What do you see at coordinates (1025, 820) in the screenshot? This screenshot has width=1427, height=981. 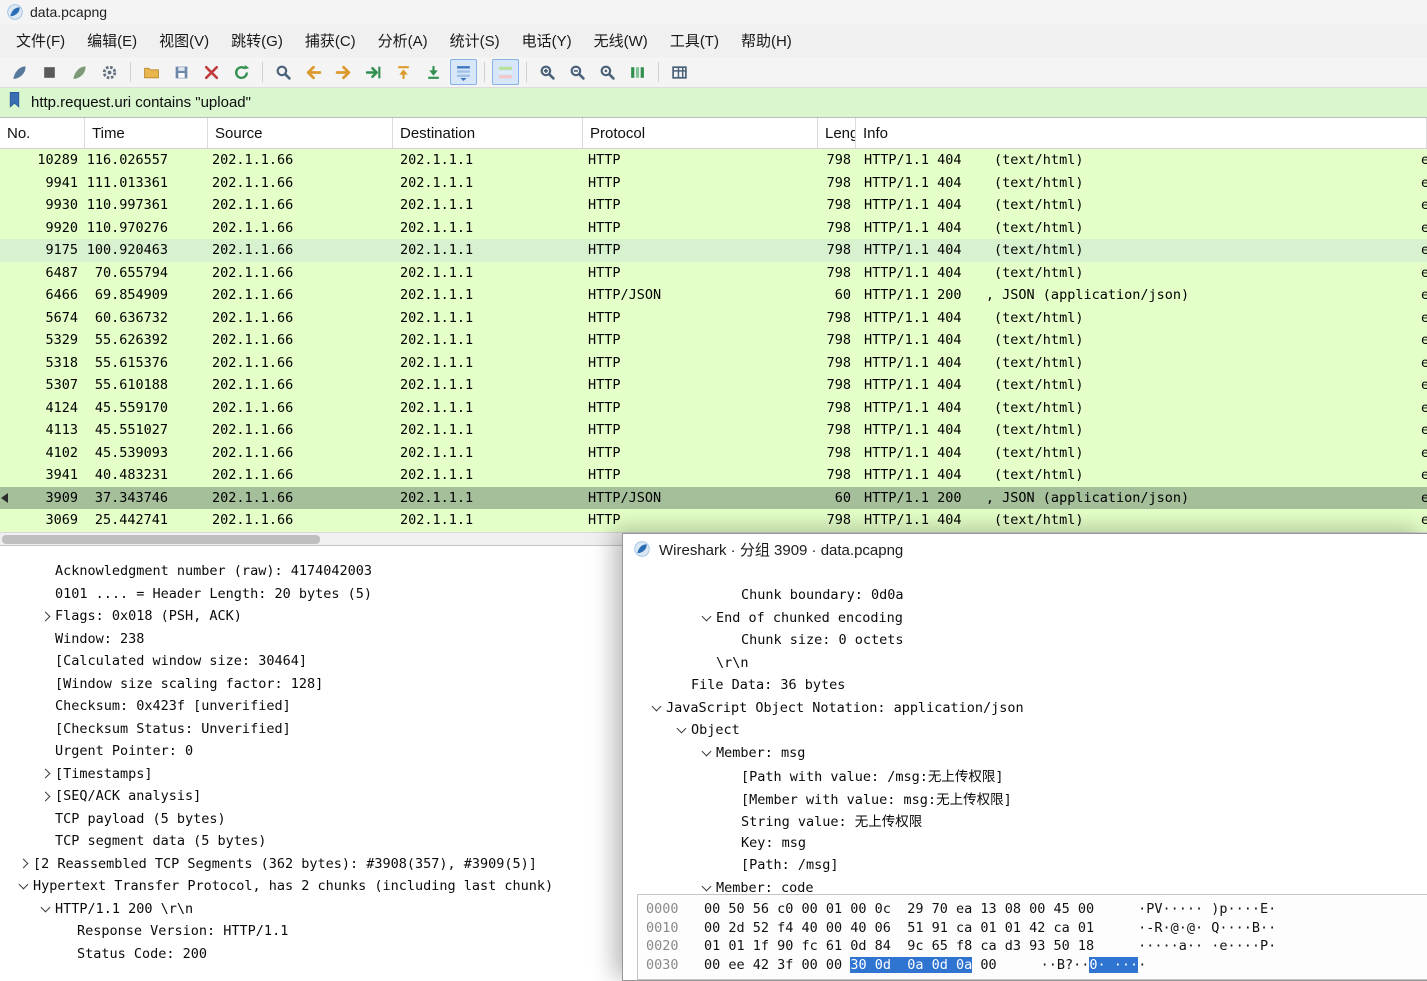 I see `tree-item: String value: 无上传权限` at bounding box center [1025, 820].